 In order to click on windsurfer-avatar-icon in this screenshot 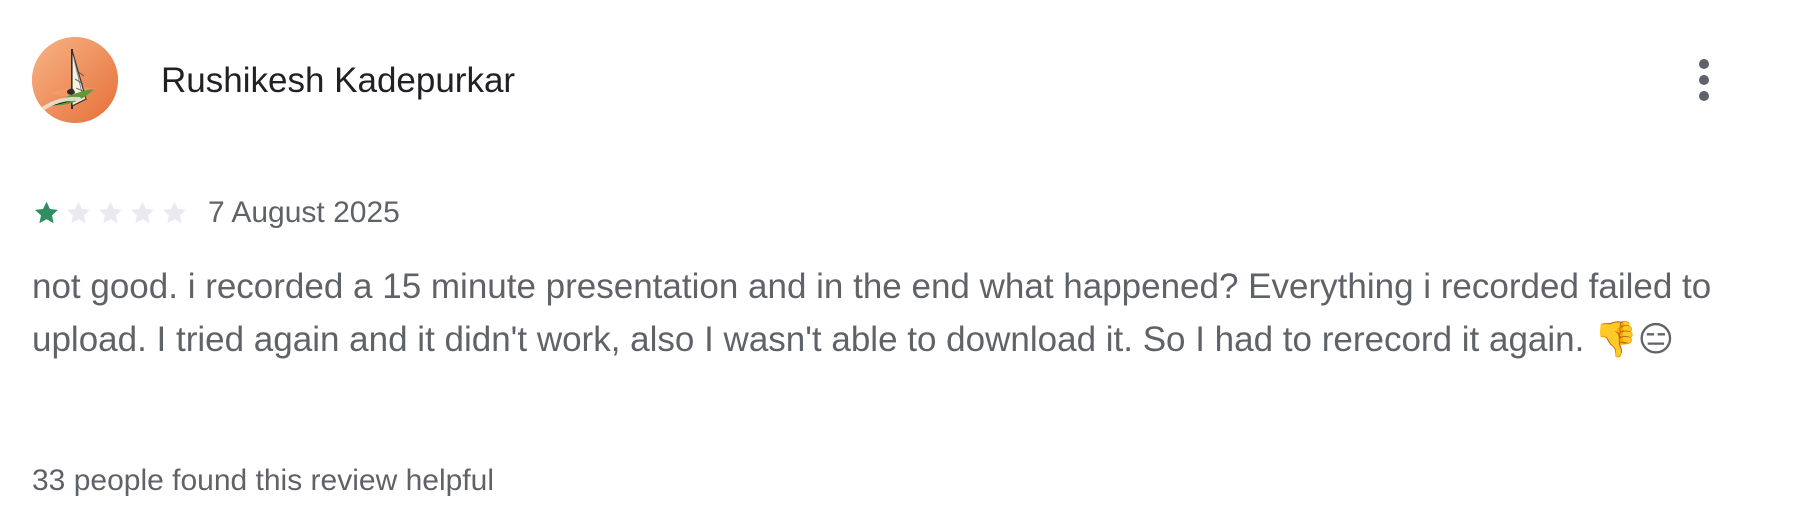, I will do `click(75, 80)`.